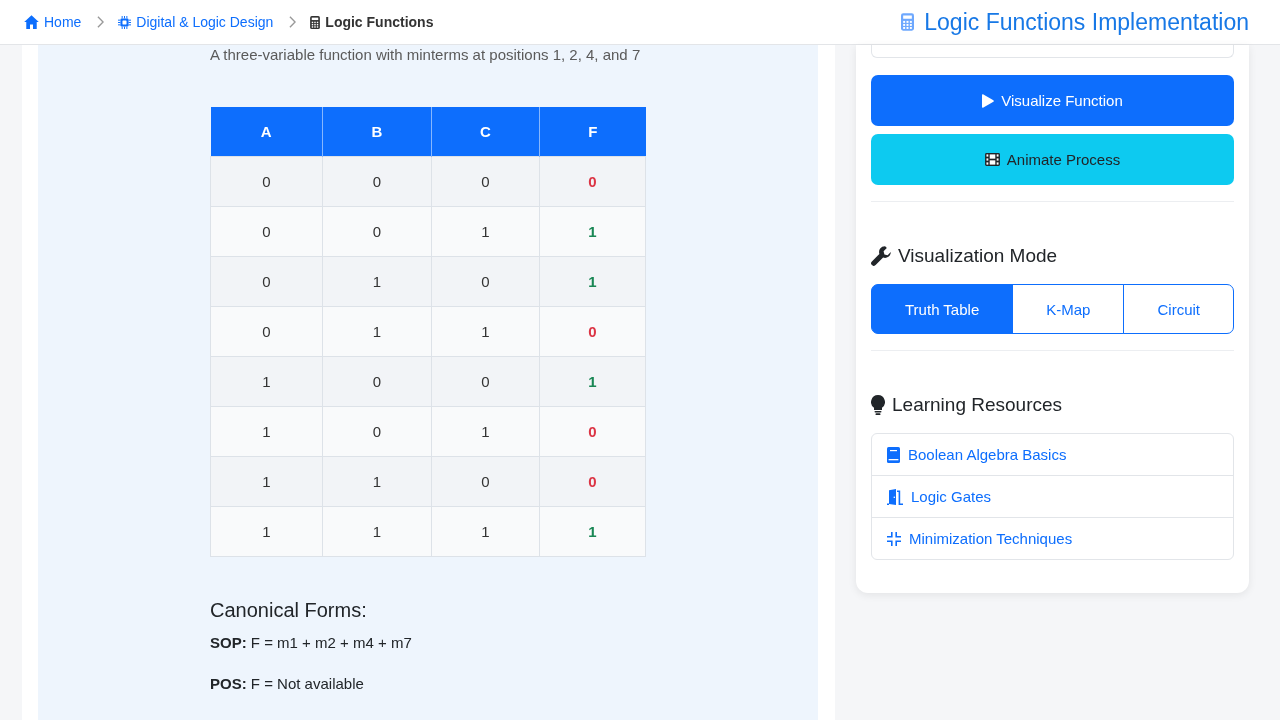 This screenshot has height=720, width=1280. Describe the element at coordinates (881, 256) in the screenshot. I see `wrench-icon` at that location.